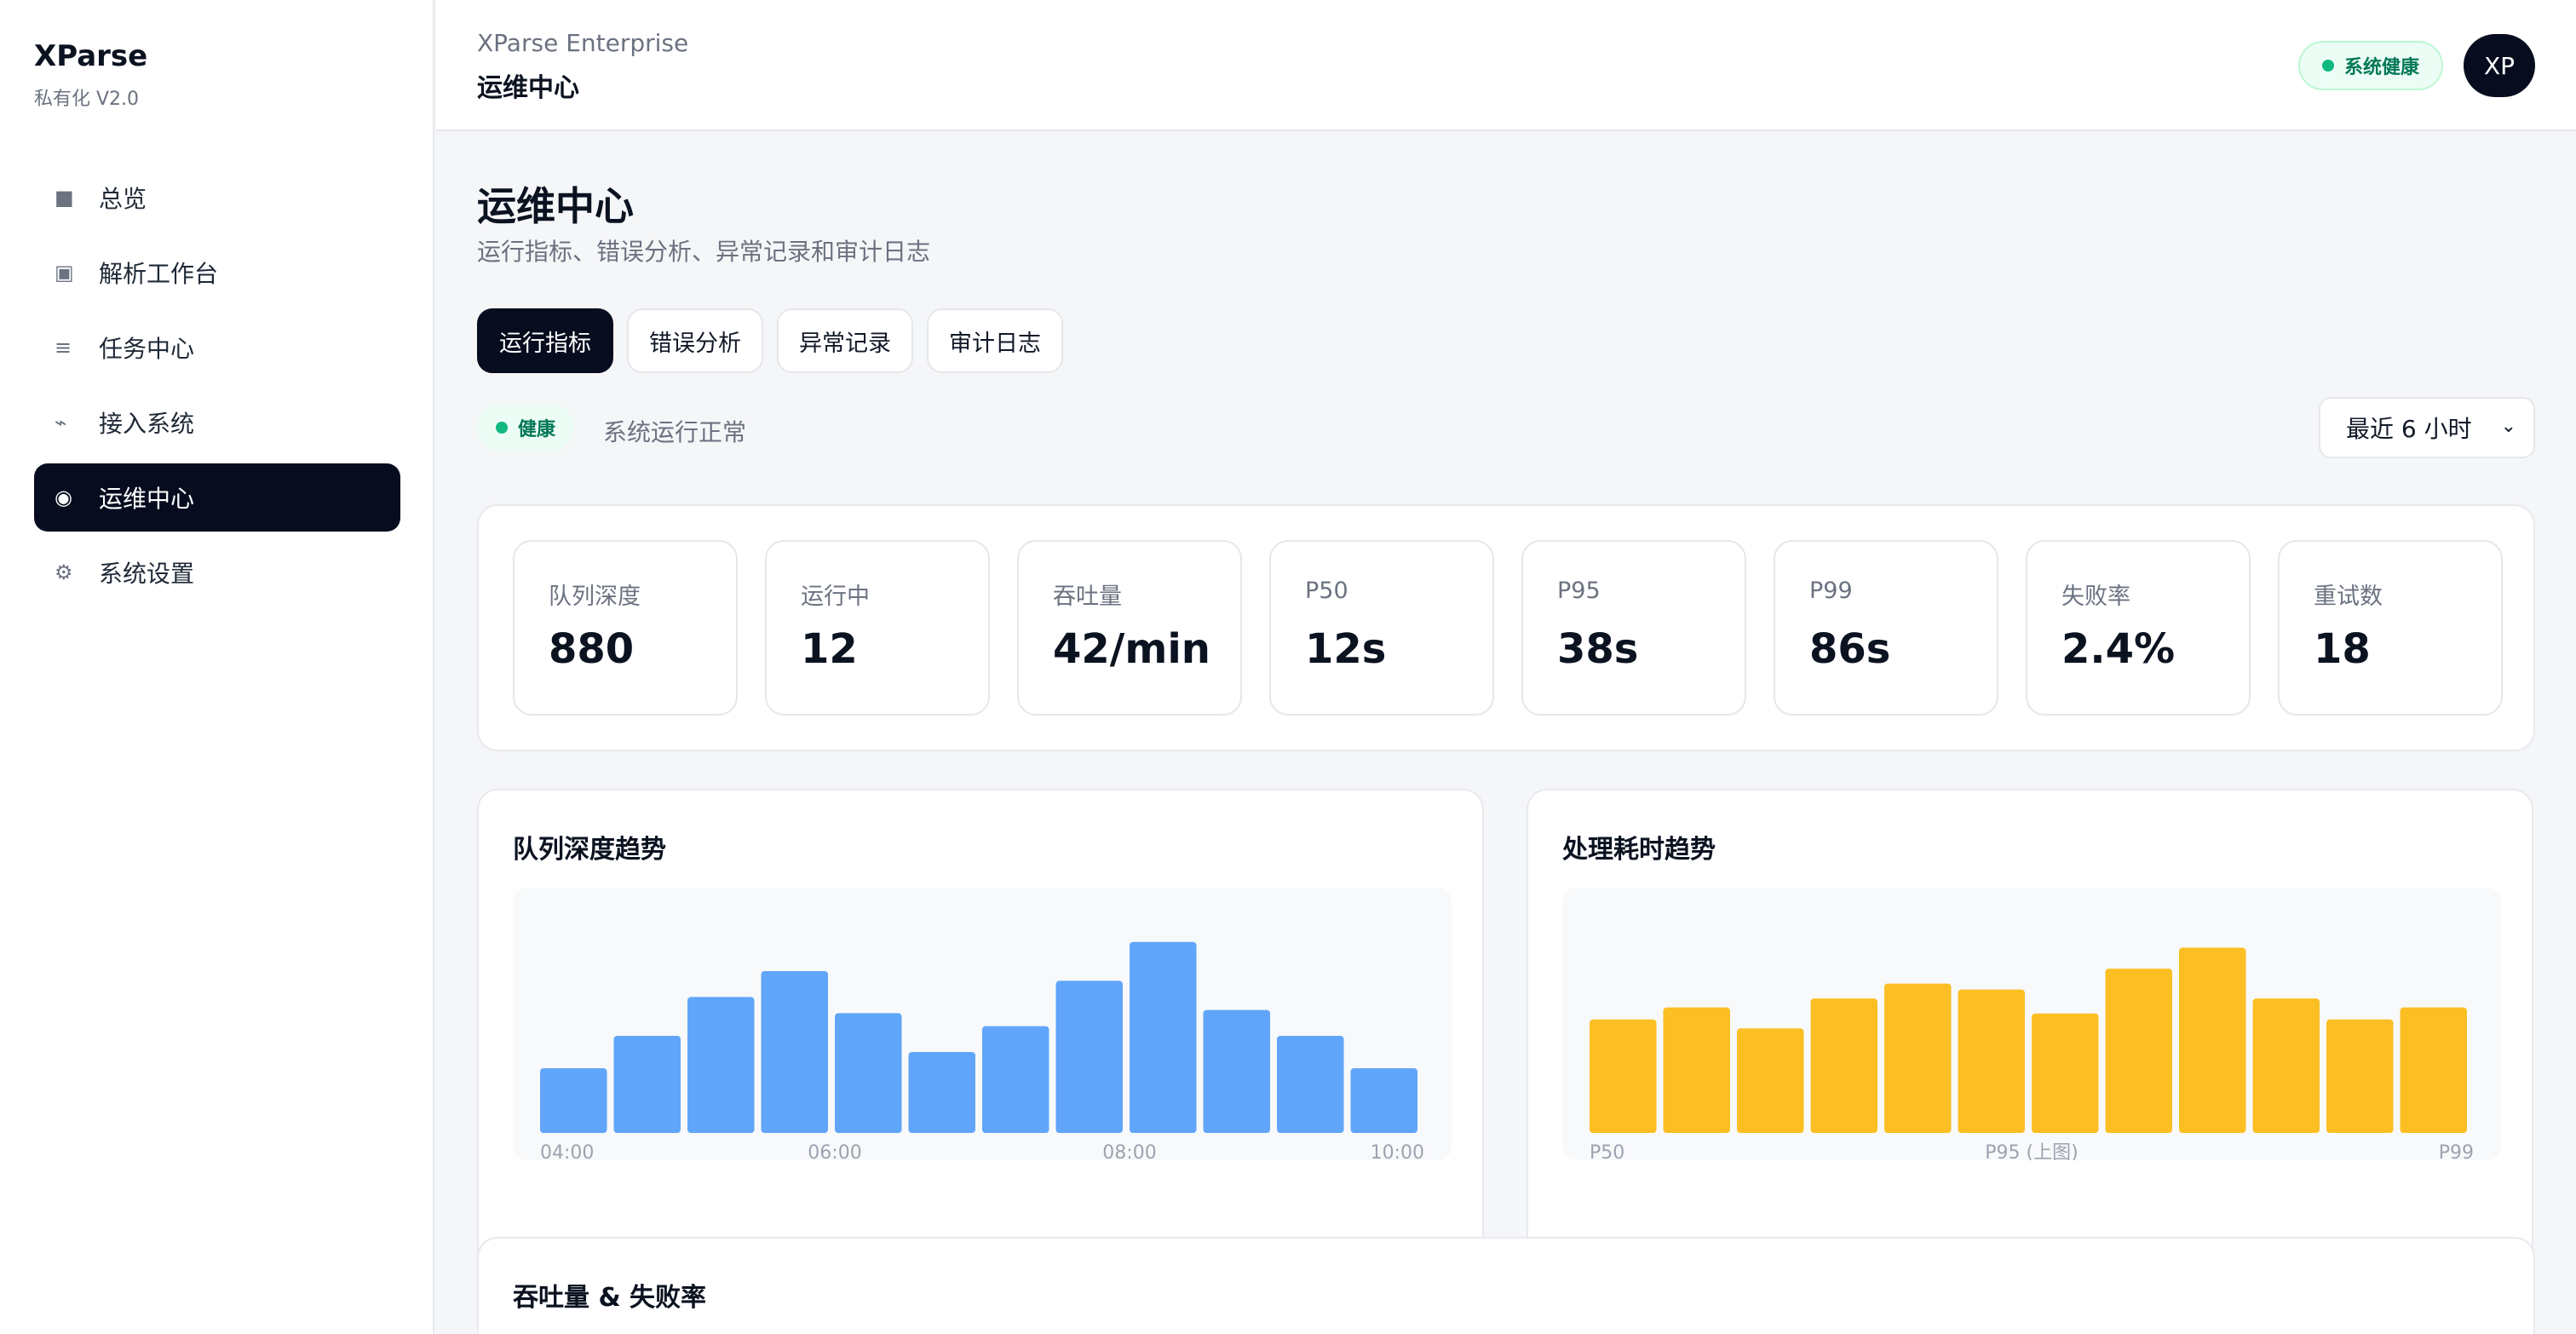 The width and height of the screenshot is (2576, 1334). Describe the element at coordinates (2096, 597) in the screenshot. I see `metric-label: 失败率` at that location.